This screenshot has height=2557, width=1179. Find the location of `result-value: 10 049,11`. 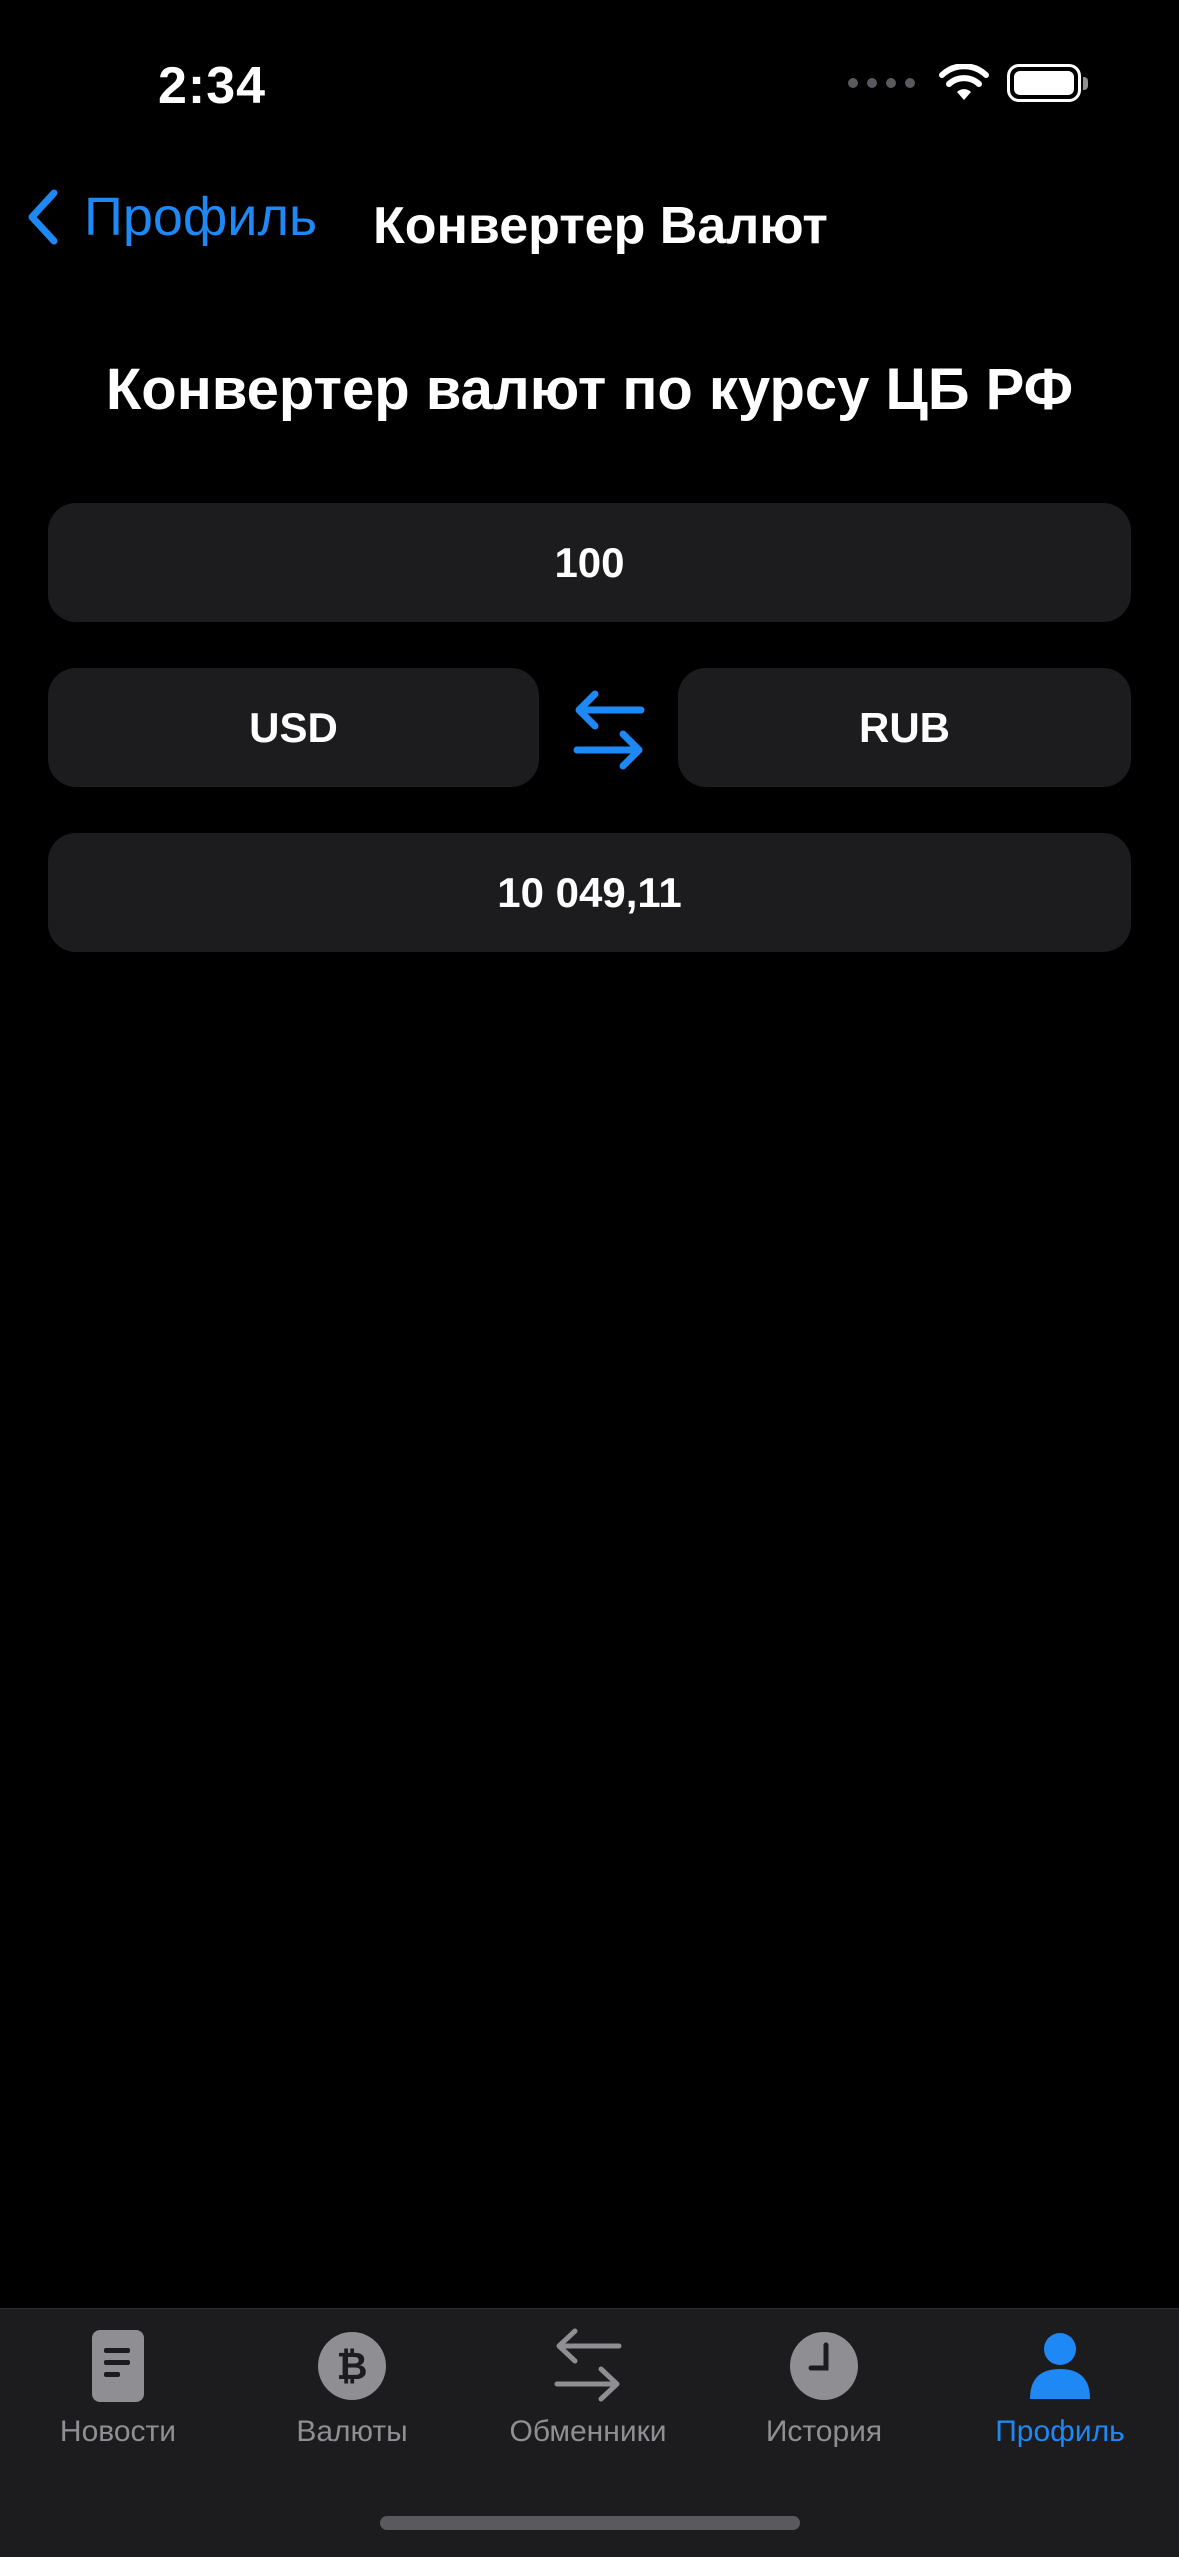

result-value: 10 049,11 is located at coordinates (589, 892).